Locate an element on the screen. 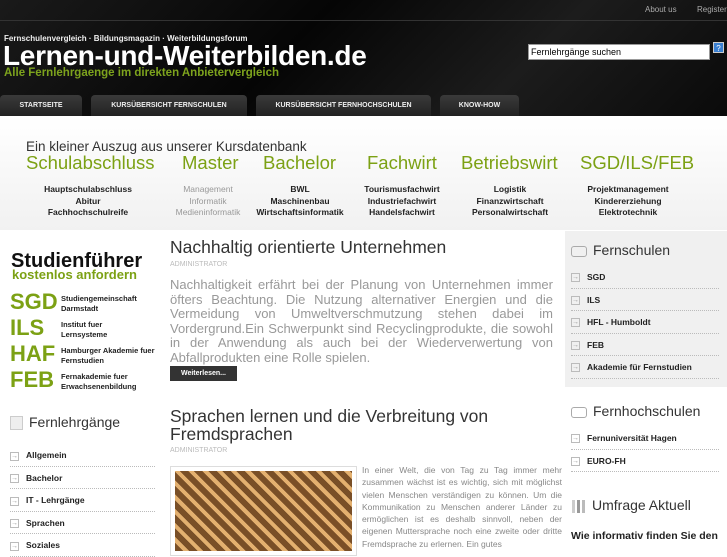 The height and width of the screenshot is (557, 727). tab-kursuebersicht-fernschulen: KURSÜBERSICHT FERNSCHULEN is located at coordinates (169, 105).